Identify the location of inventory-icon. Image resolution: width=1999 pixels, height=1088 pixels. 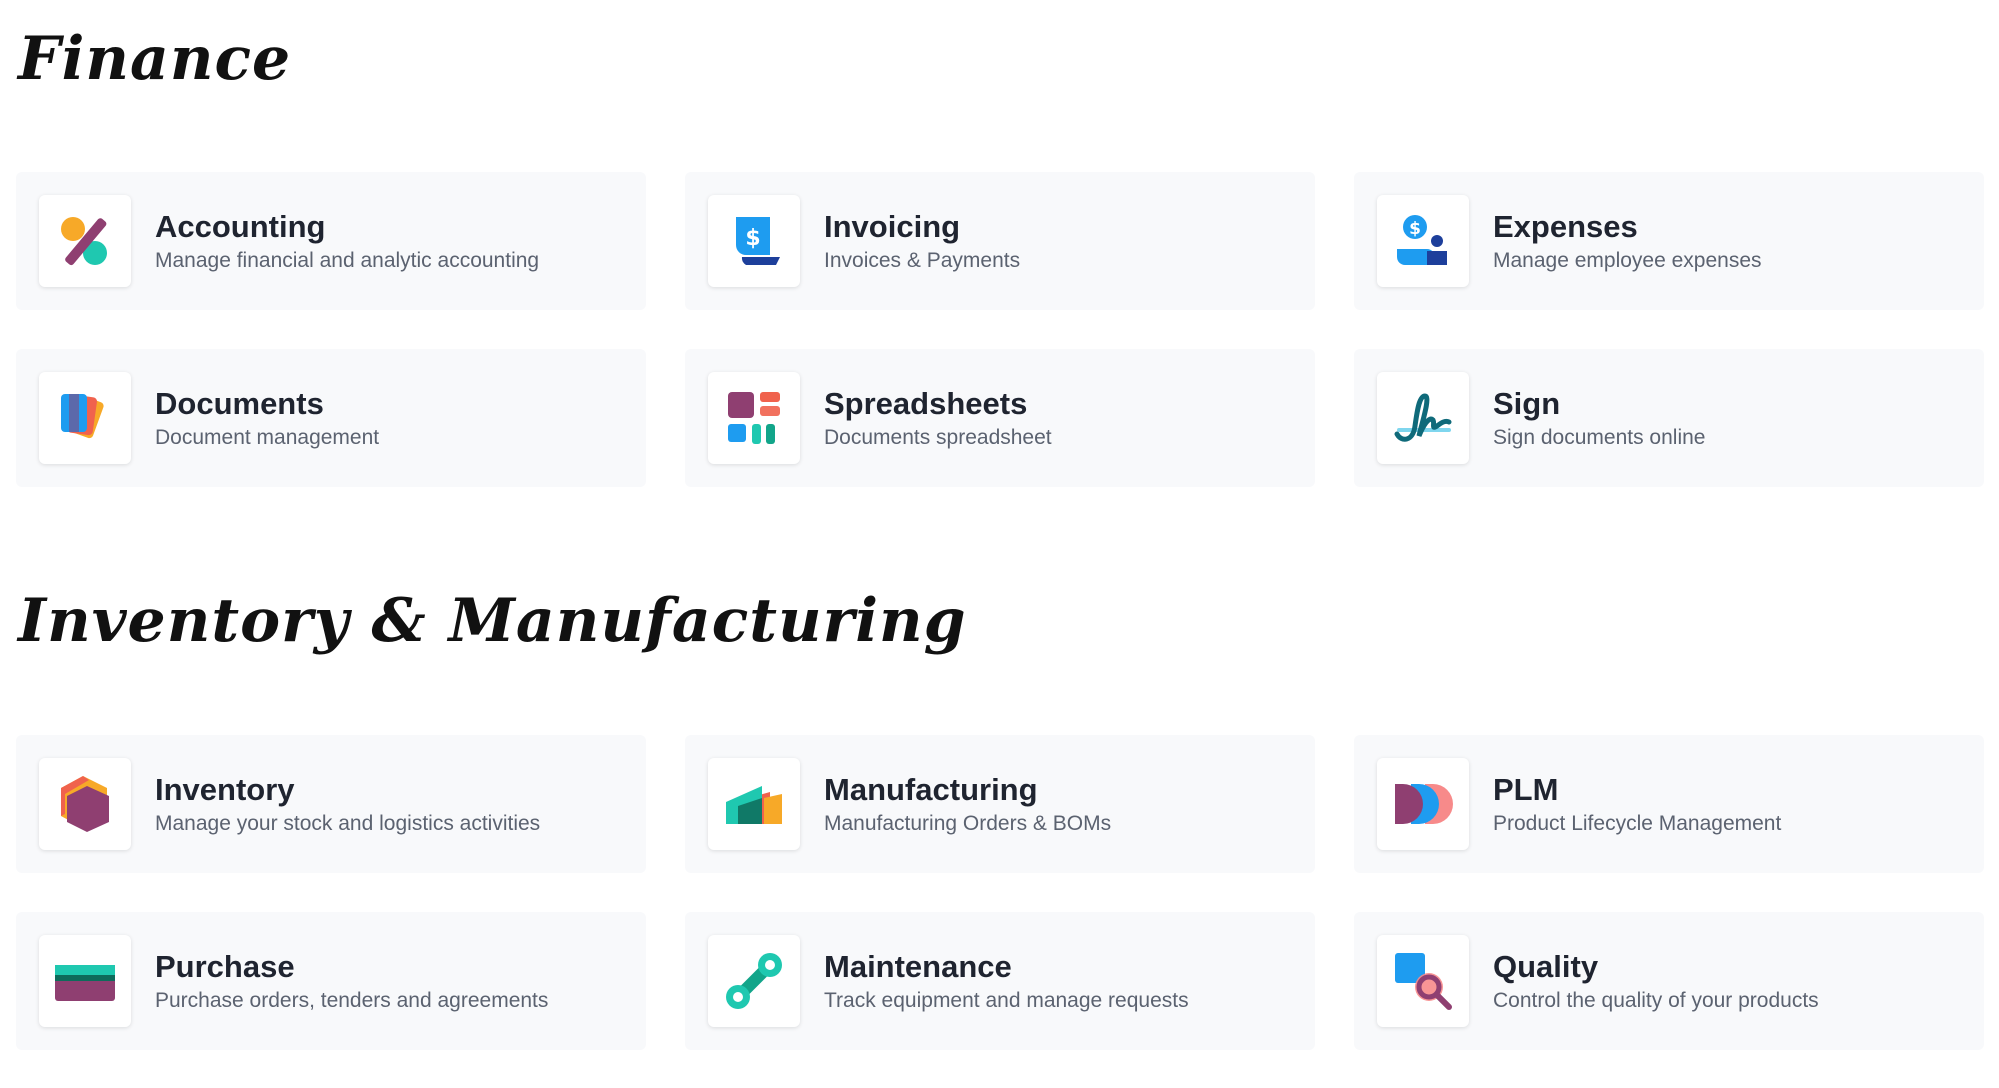
(85, 804).